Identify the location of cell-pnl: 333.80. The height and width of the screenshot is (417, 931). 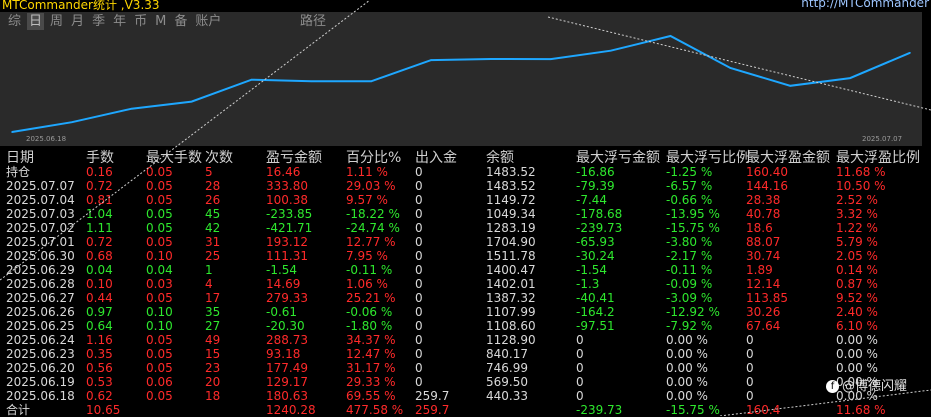
(287, 186).